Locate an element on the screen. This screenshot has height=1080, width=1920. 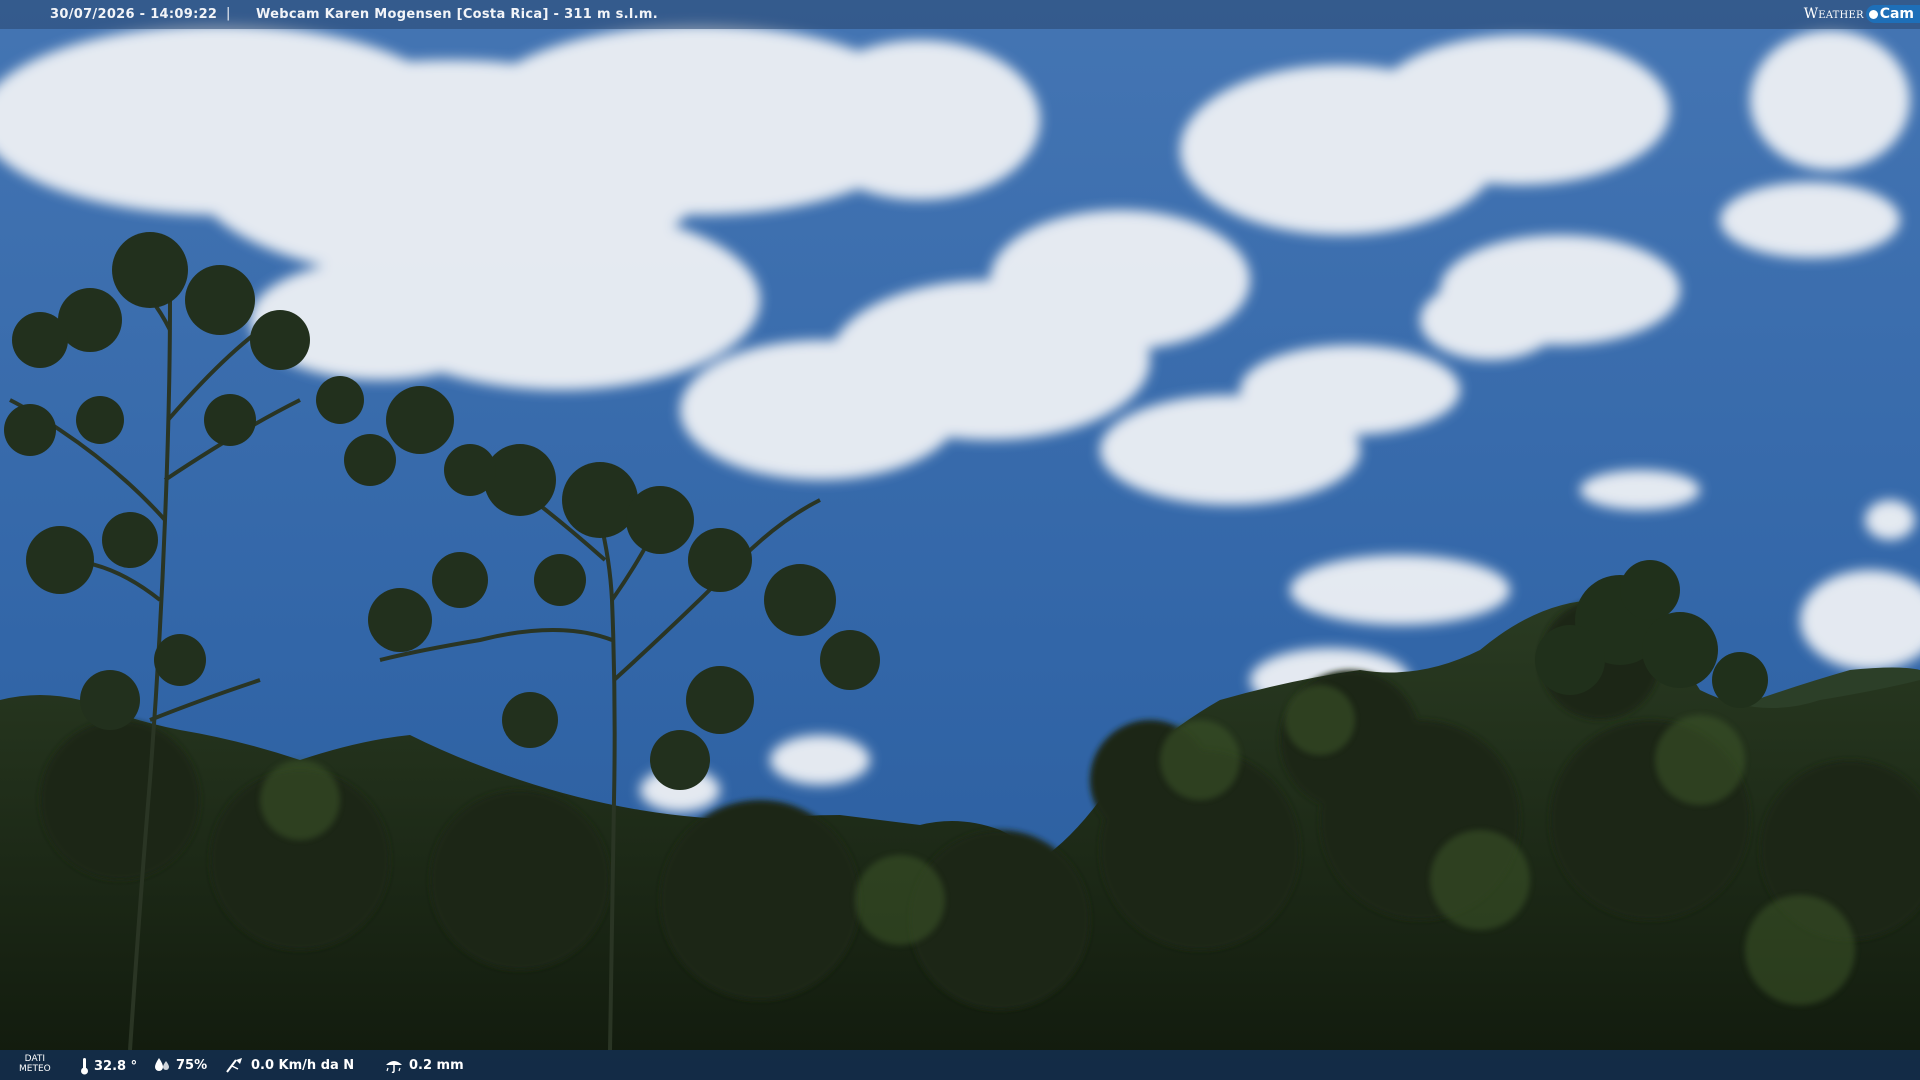
humidity-reading: 75% is located at coordinates (180, 1065).